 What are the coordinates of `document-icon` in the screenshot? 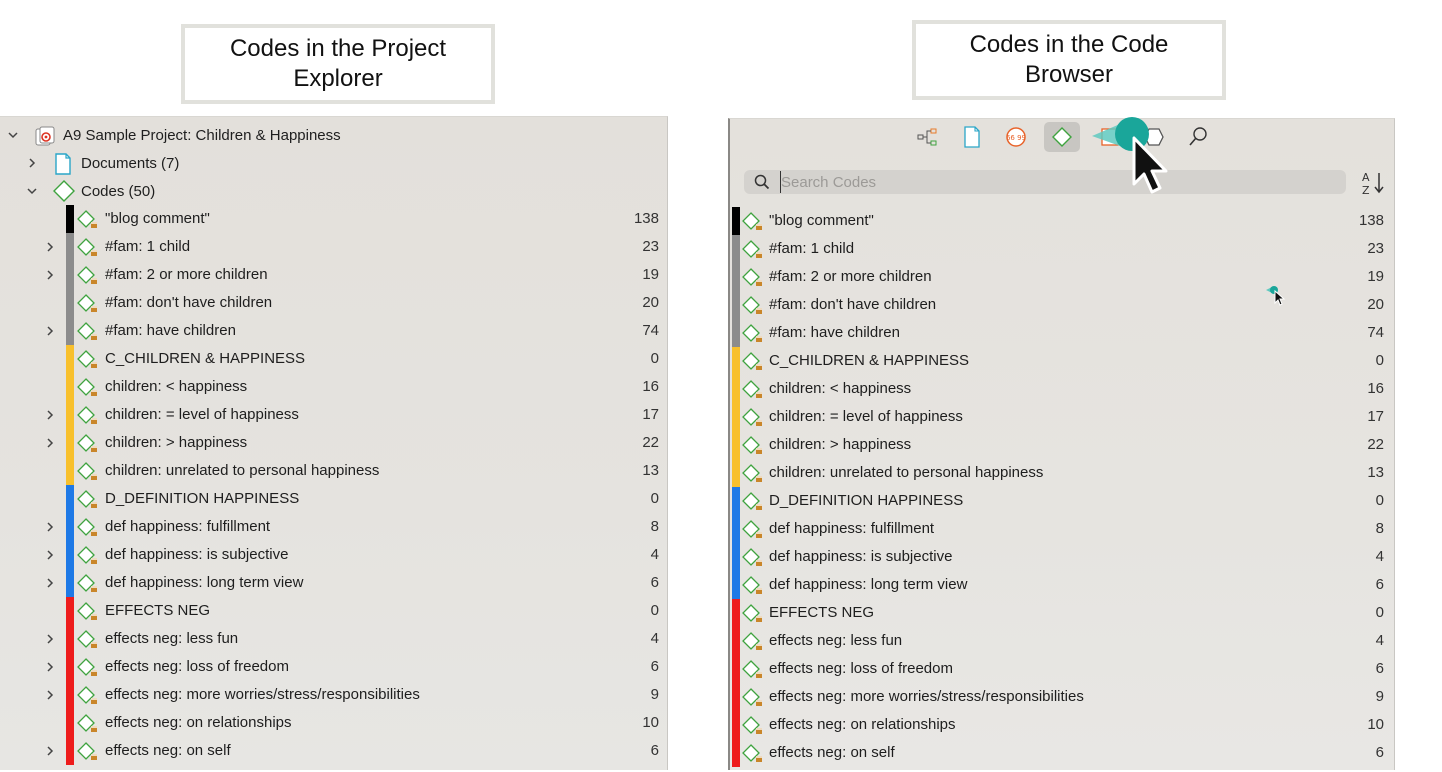 It's located at (972, 137).